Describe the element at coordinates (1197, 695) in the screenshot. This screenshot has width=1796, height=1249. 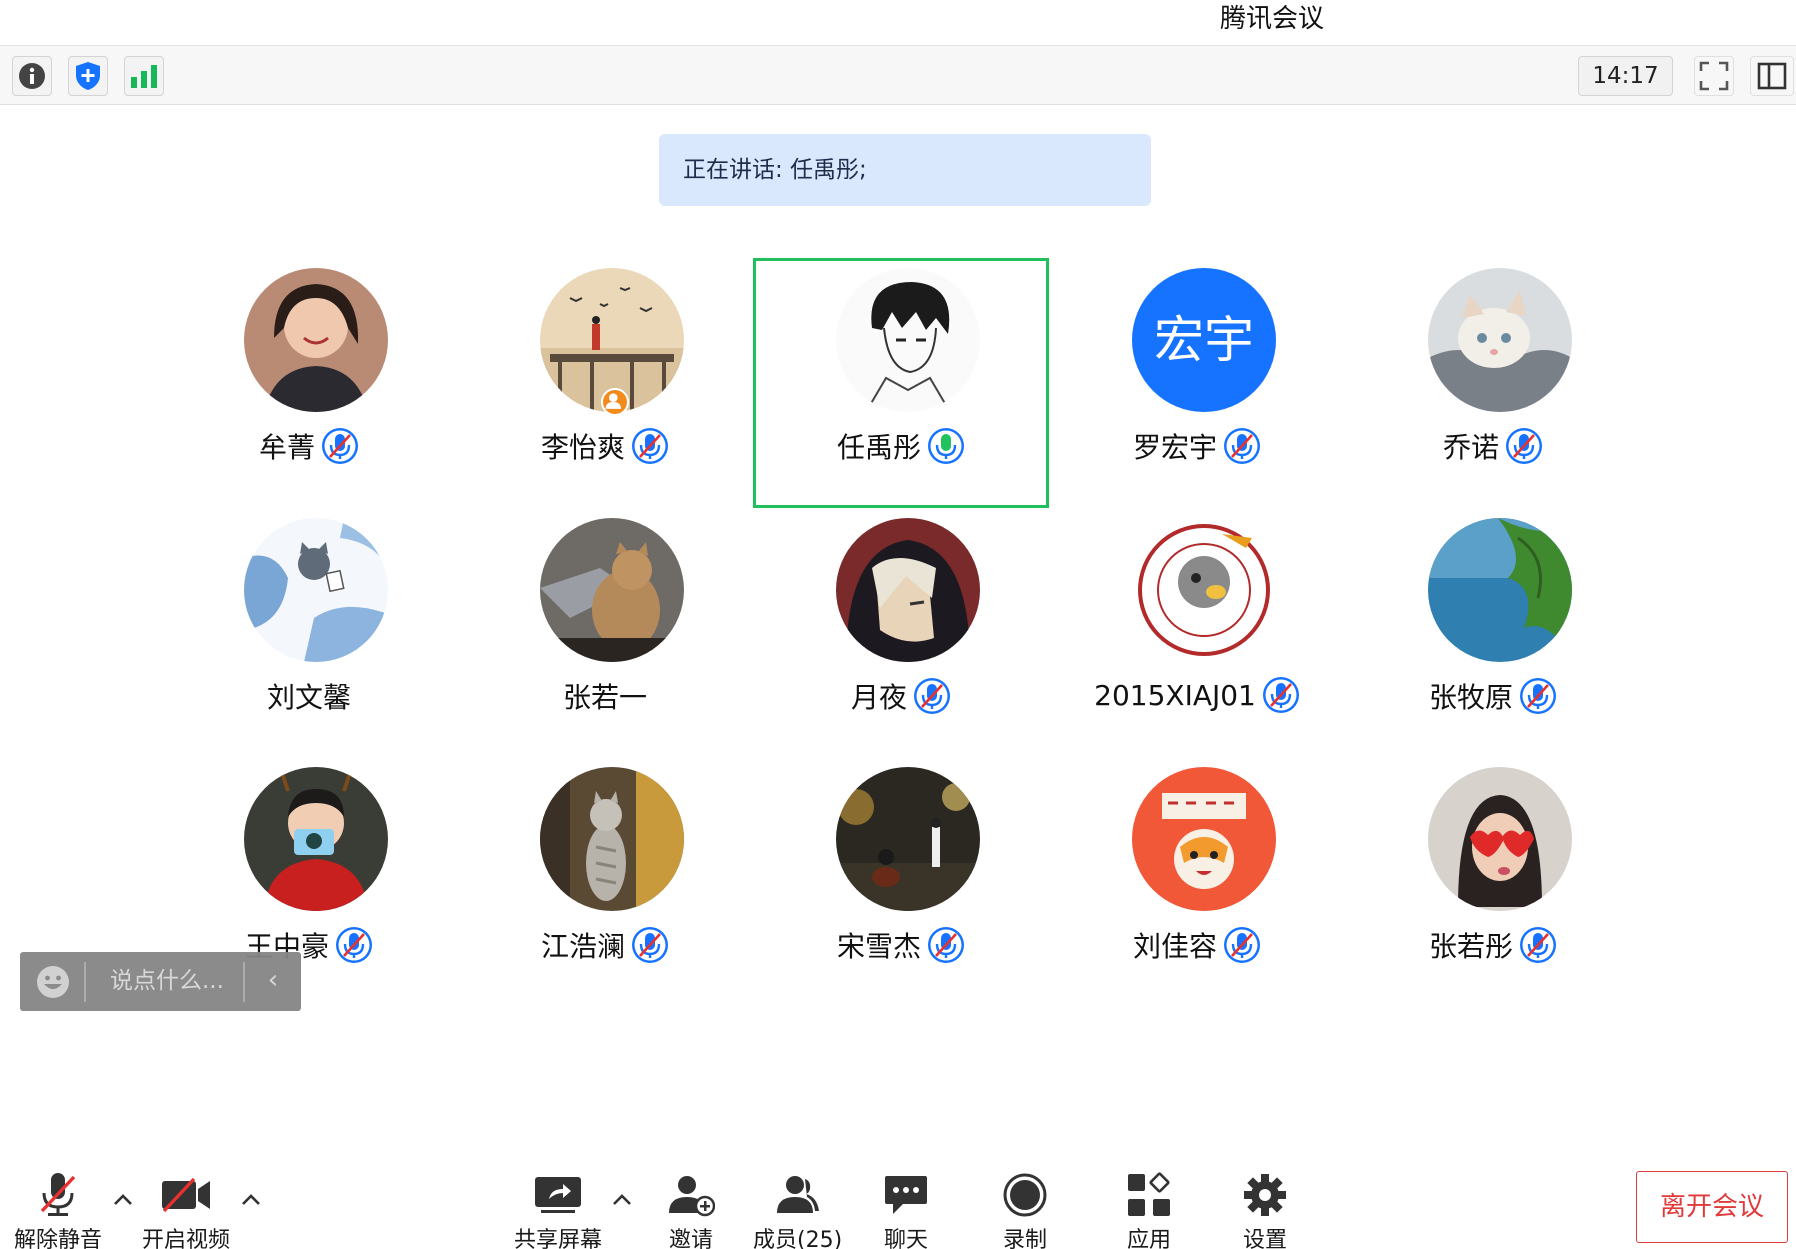
I see `participant-name-row: 2015XIAJ01` at that location.